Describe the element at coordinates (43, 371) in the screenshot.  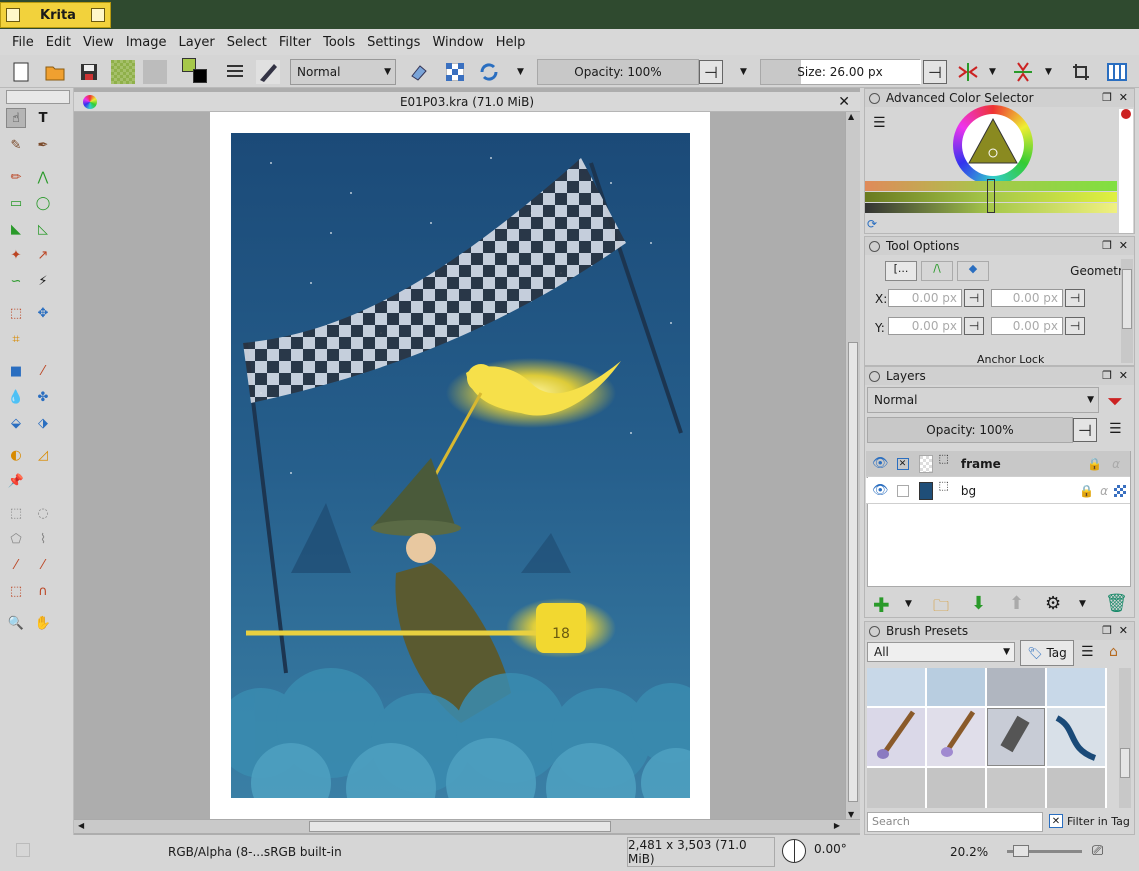
I see `color-picker-icon: ⁄` at that location.